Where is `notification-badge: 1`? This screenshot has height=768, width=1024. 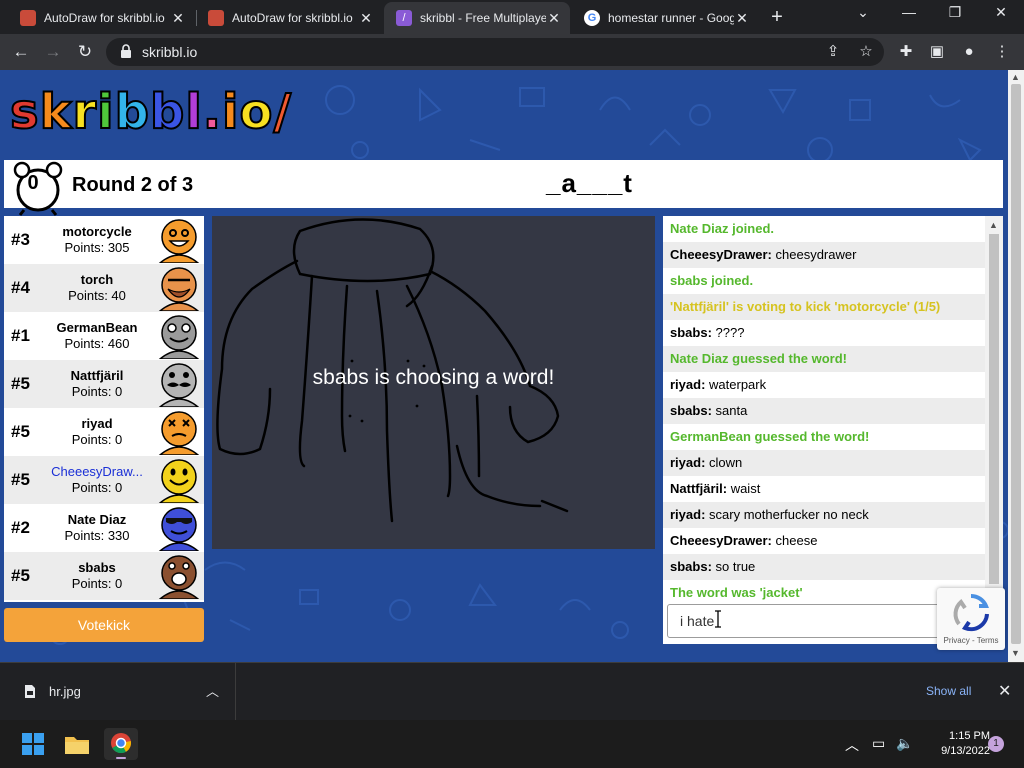 notification-badge: 1 is located at coordinates (996, 744).